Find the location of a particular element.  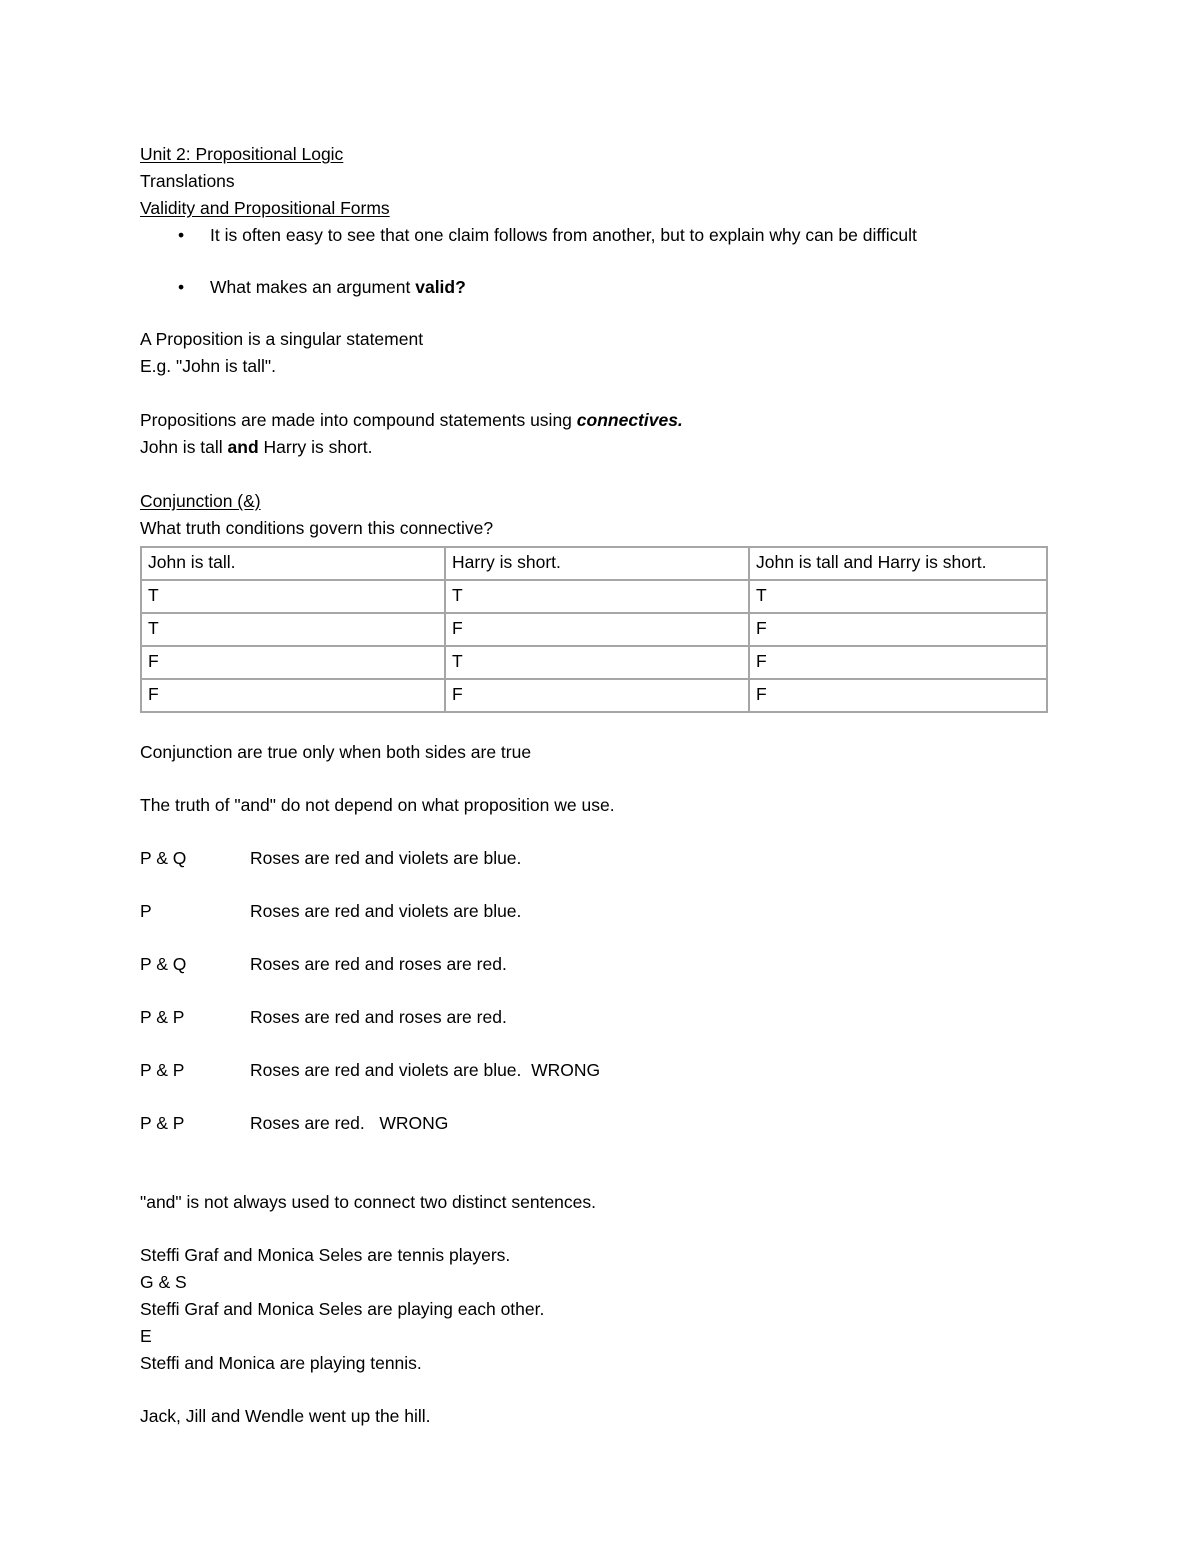

document-title-text: Unit 2: Propositional Logic is located at coordinates (242, 154).